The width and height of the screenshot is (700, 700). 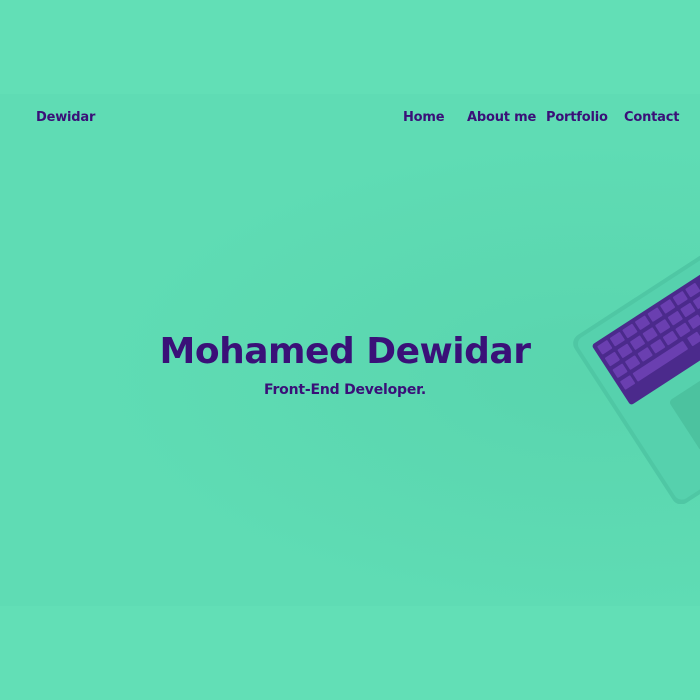 What do you see at coordinates (651, 117) in the screenshot?
I see `nav-link-contact: Contact` at bounding box center [651, 117].